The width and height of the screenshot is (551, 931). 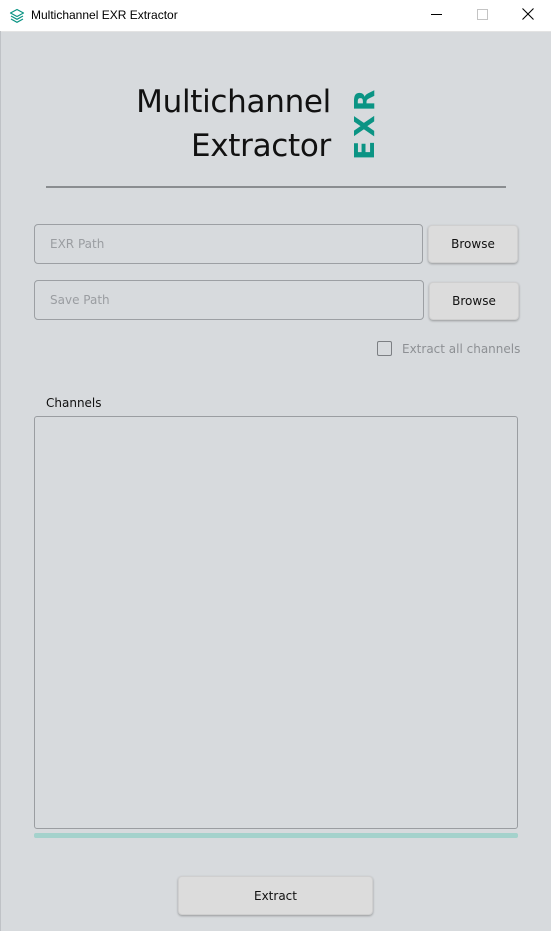 I want to click on maximize-icon, so click(x=482, y=16).